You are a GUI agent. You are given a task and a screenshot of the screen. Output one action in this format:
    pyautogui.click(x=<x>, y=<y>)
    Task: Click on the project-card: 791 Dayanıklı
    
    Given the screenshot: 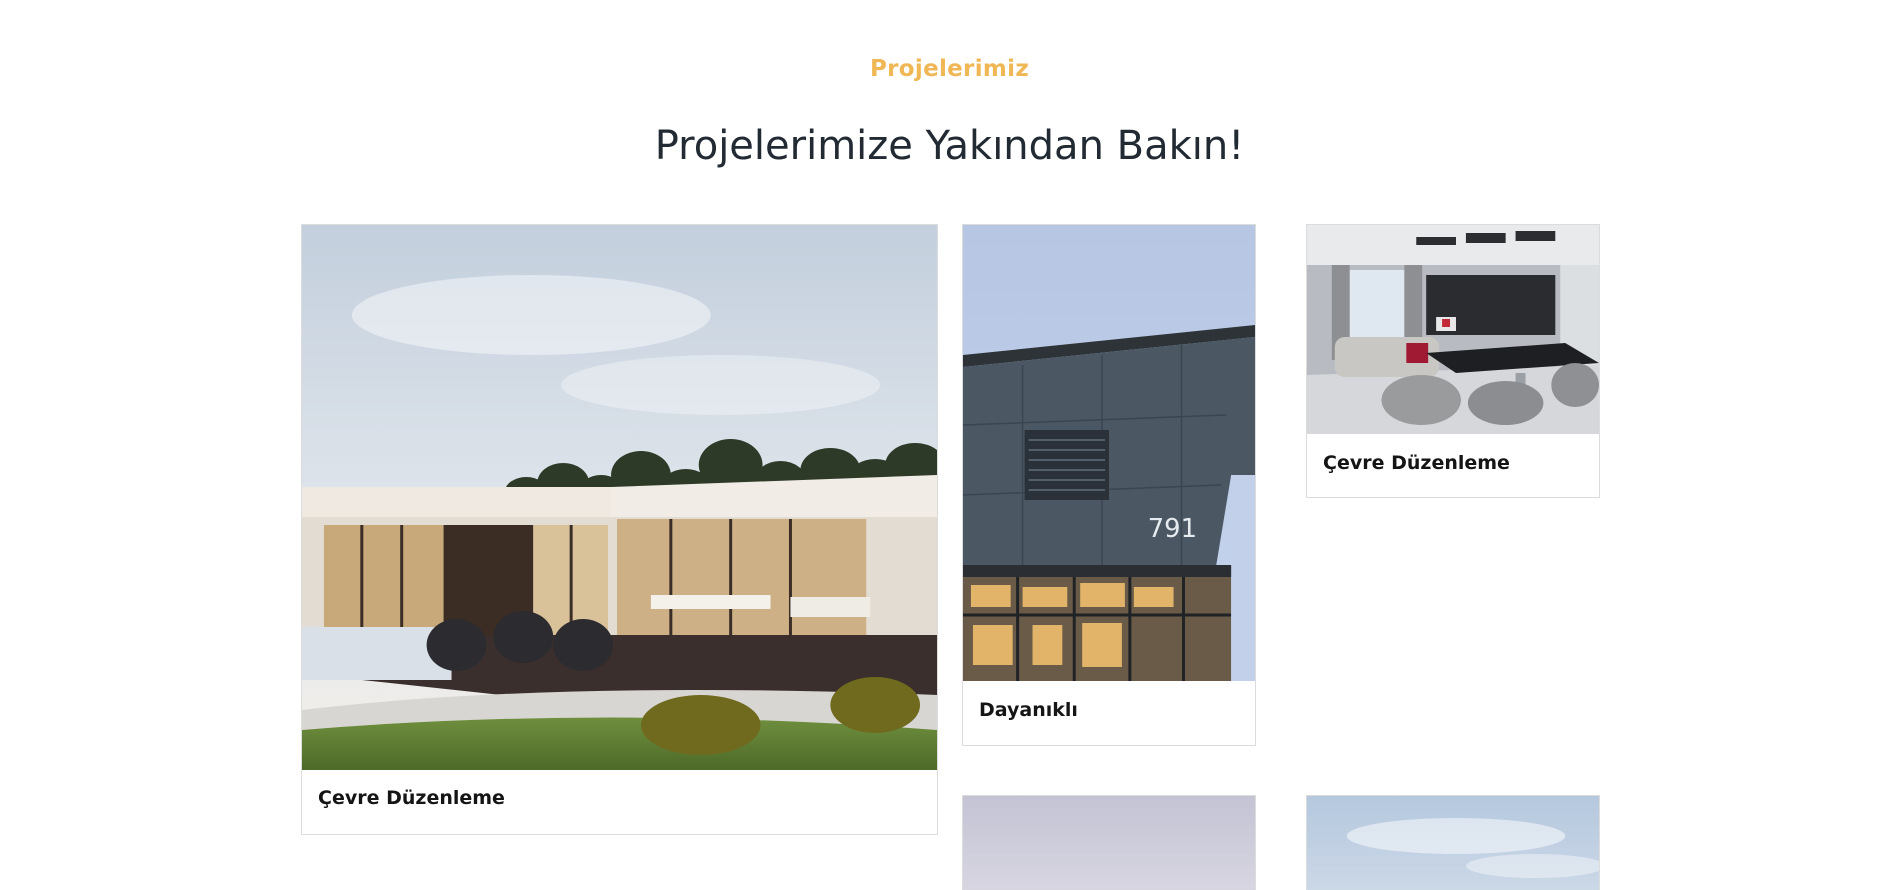 What is the action you would take?
    pyautogui.click(x=1109, y=485)
    